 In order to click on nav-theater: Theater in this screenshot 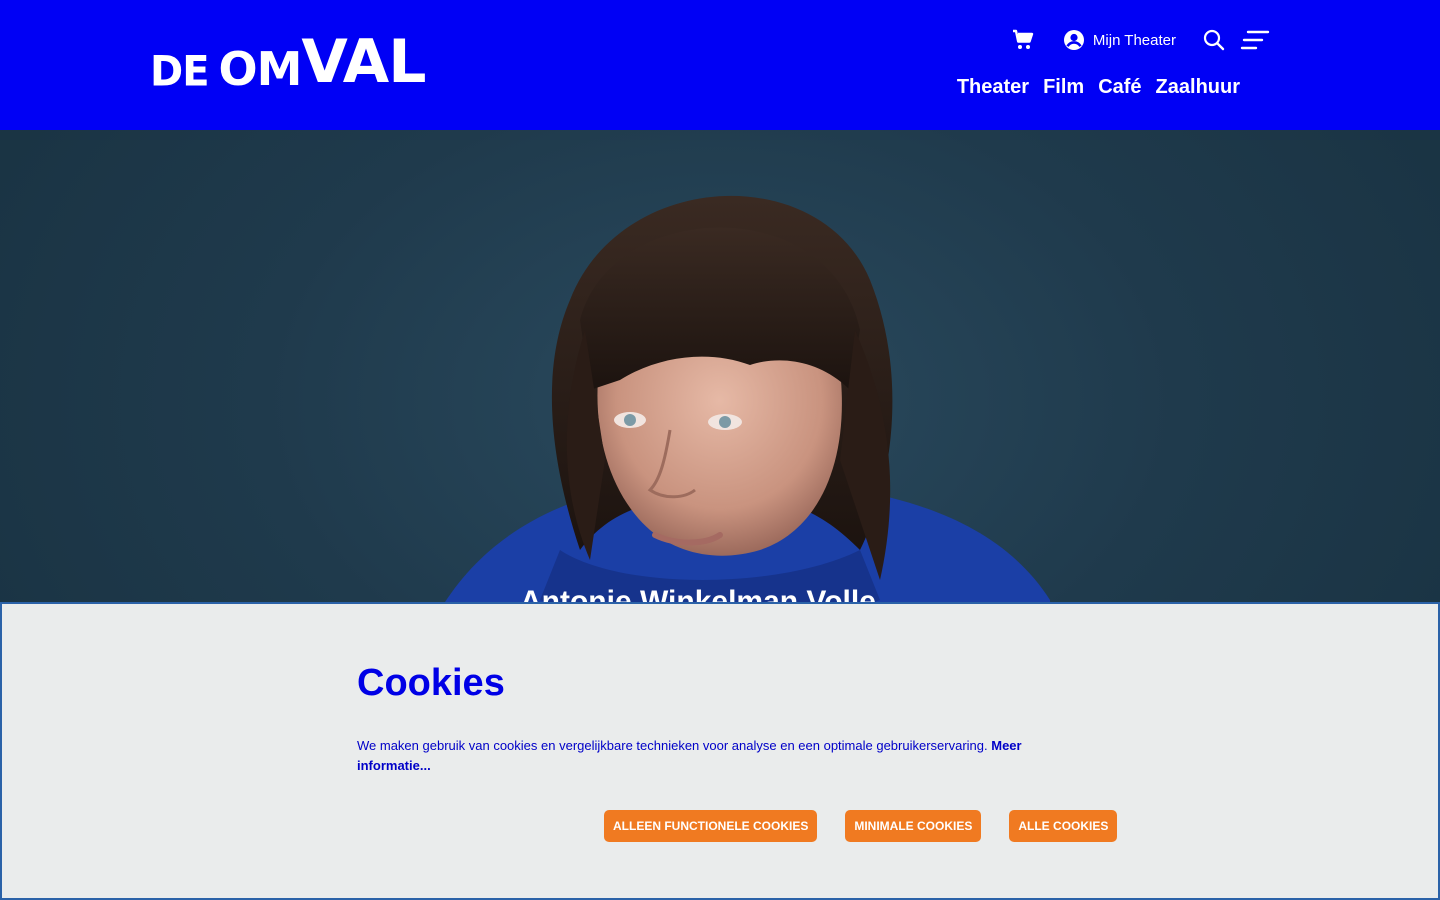, I will do `click(993, 87)`.